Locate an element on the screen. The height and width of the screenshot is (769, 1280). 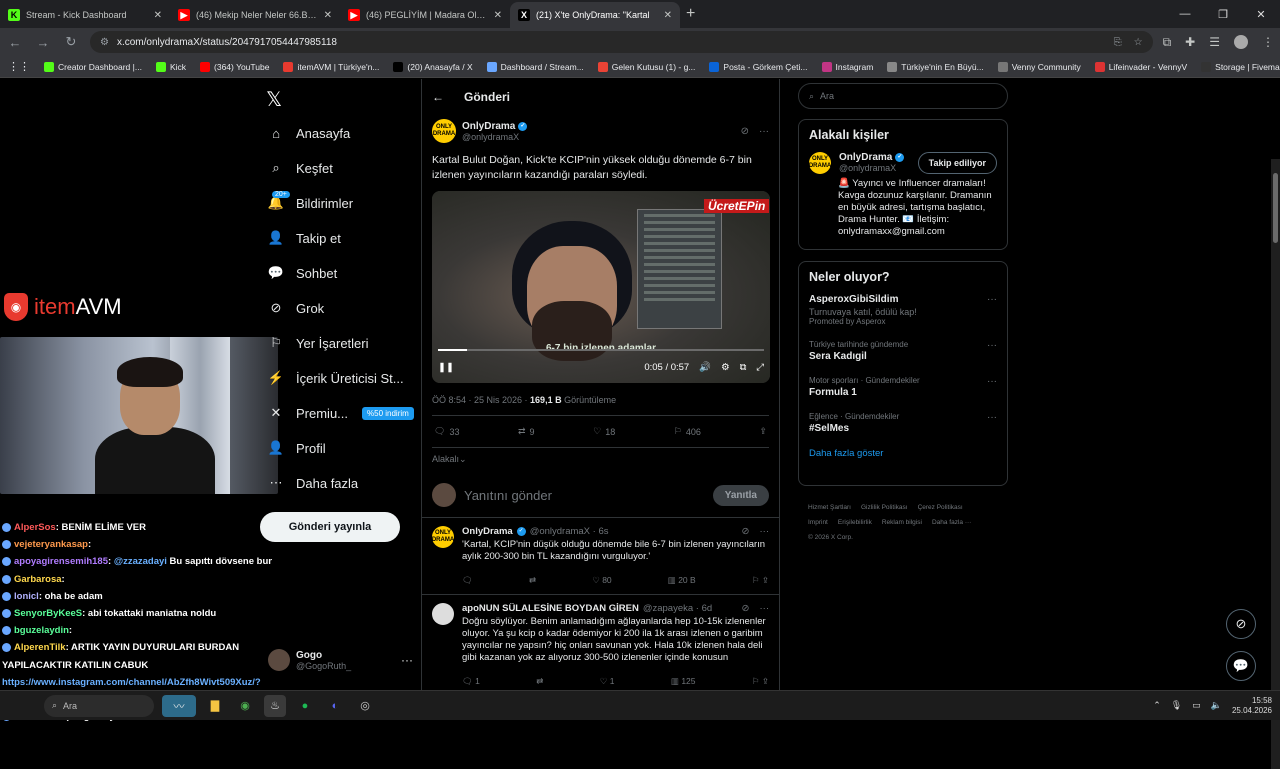
post-timestamp: ÖÖ 8:54 · 25 Nis 2026 · is located at coordinates (481, 400).